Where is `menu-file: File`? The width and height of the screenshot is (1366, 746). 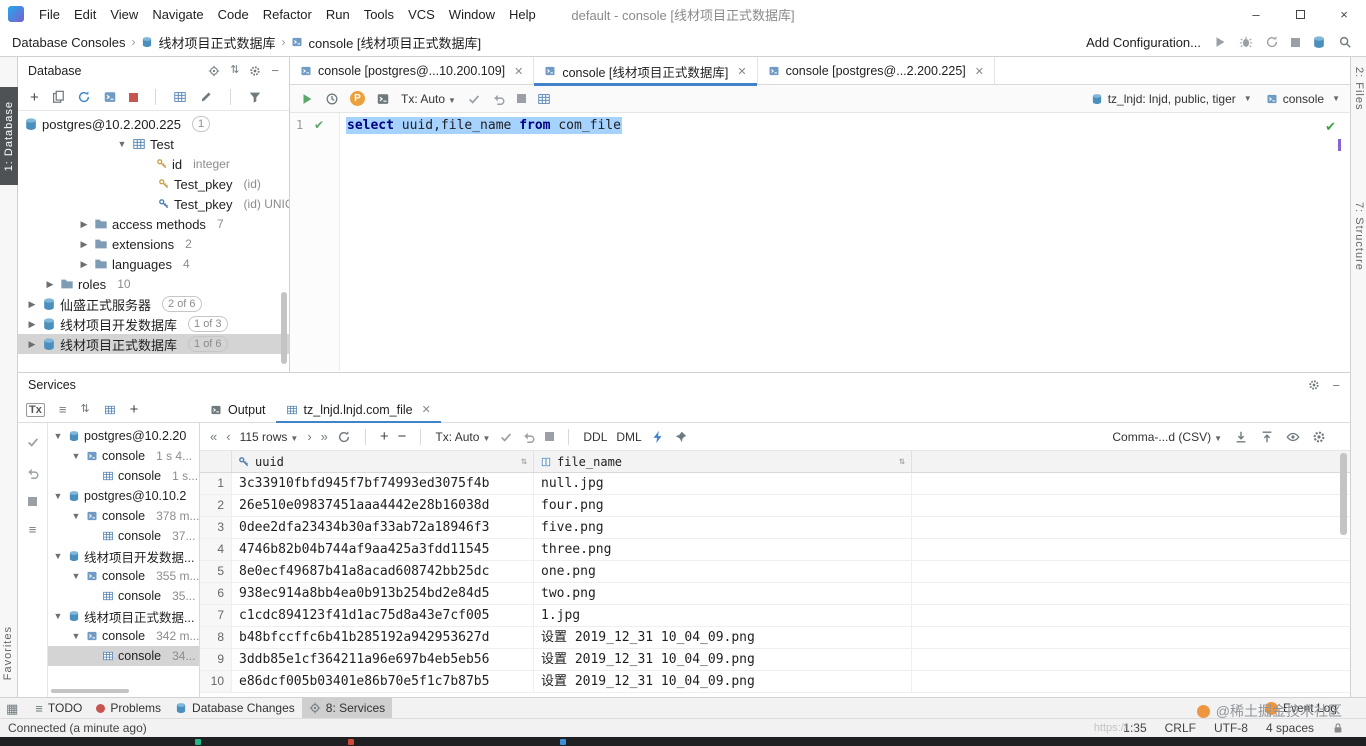
menu-file: File is located at coordinates (49, 14).